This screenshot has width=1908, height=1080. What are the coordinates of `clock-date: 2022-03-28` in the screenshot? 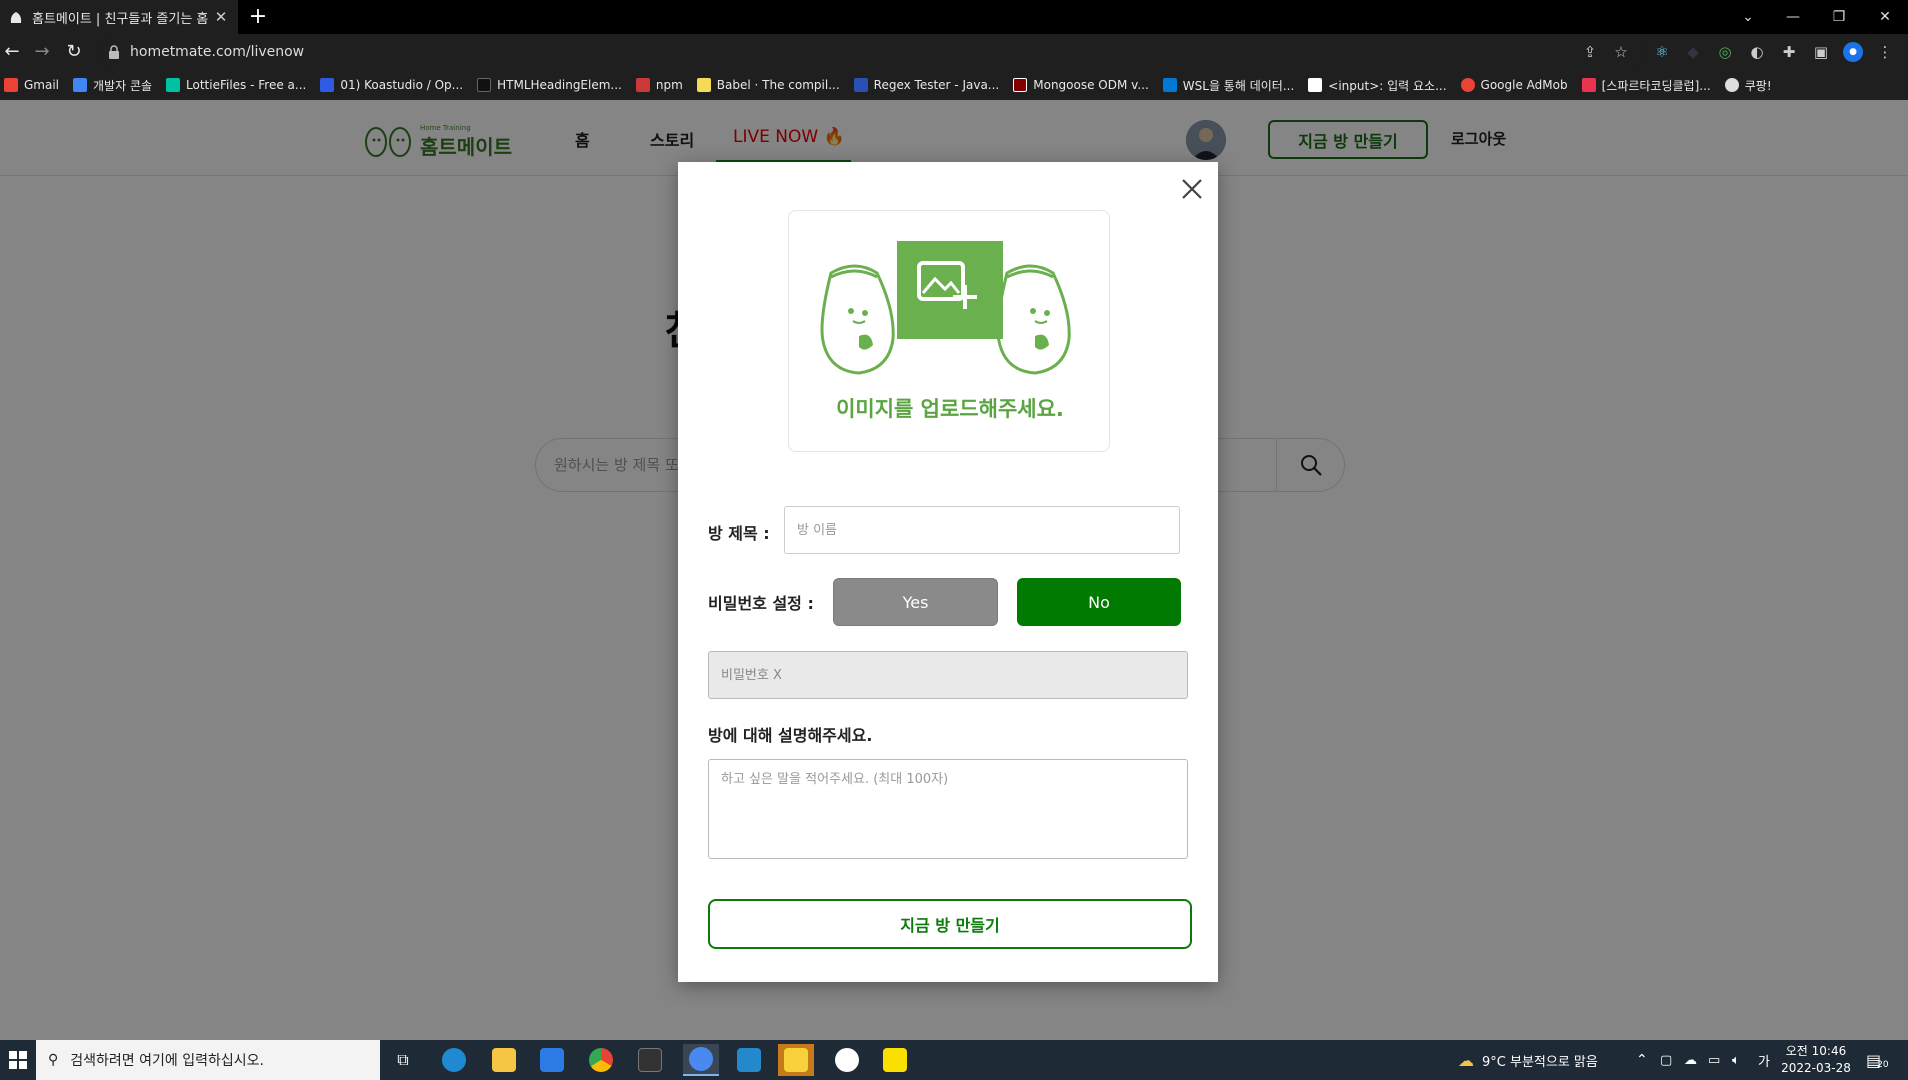 It's located at (1816, 1068).